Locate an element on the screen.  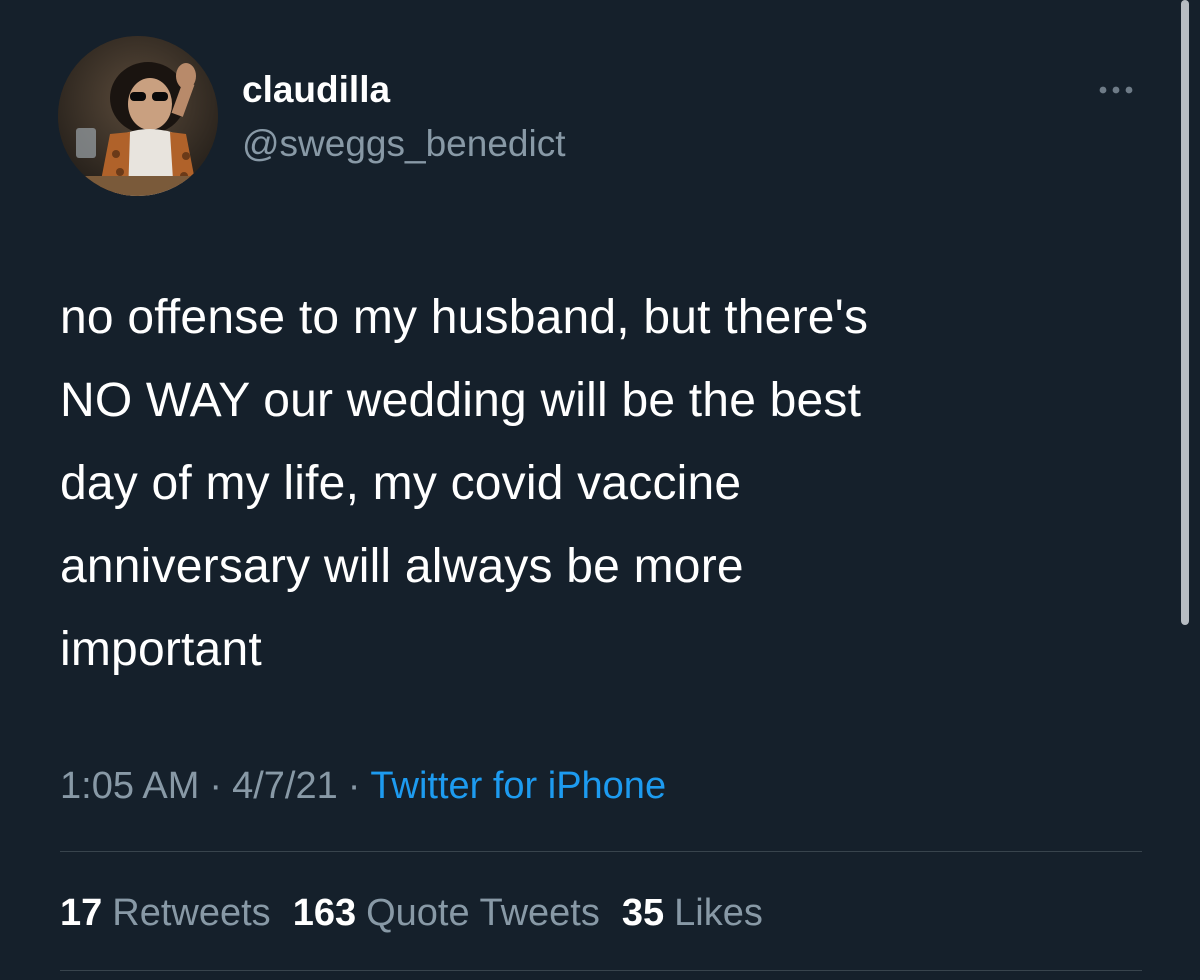
engagement-stats: 17 Retweets 163 Quote Tweets 35 Likes is located at coordinates (422, 913).